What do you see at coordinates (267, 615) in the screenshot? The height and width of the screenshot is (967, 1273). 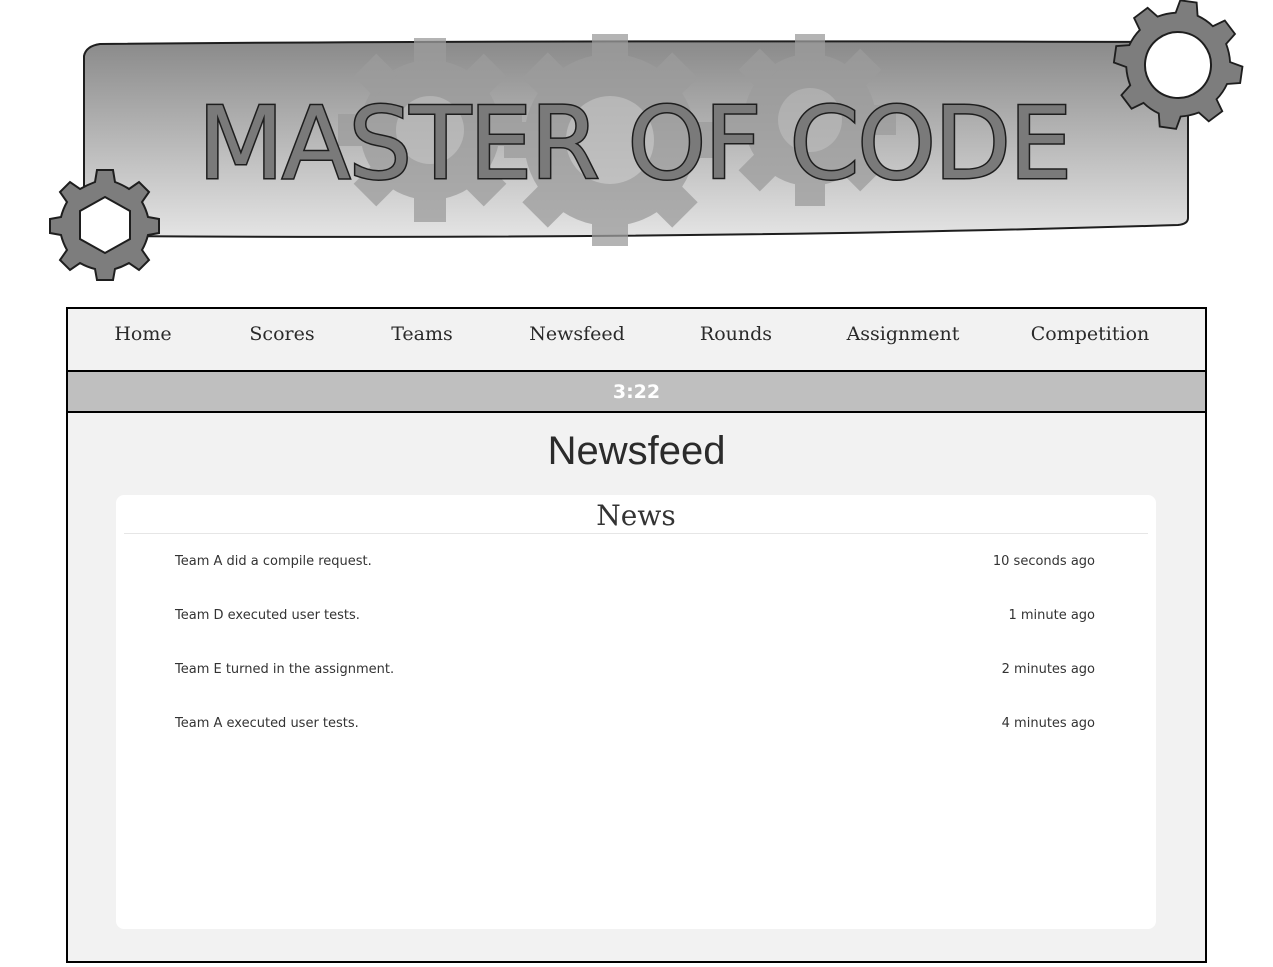 I see `news-item-text: Team D executed user tests.` at bounding box center [267, 615].